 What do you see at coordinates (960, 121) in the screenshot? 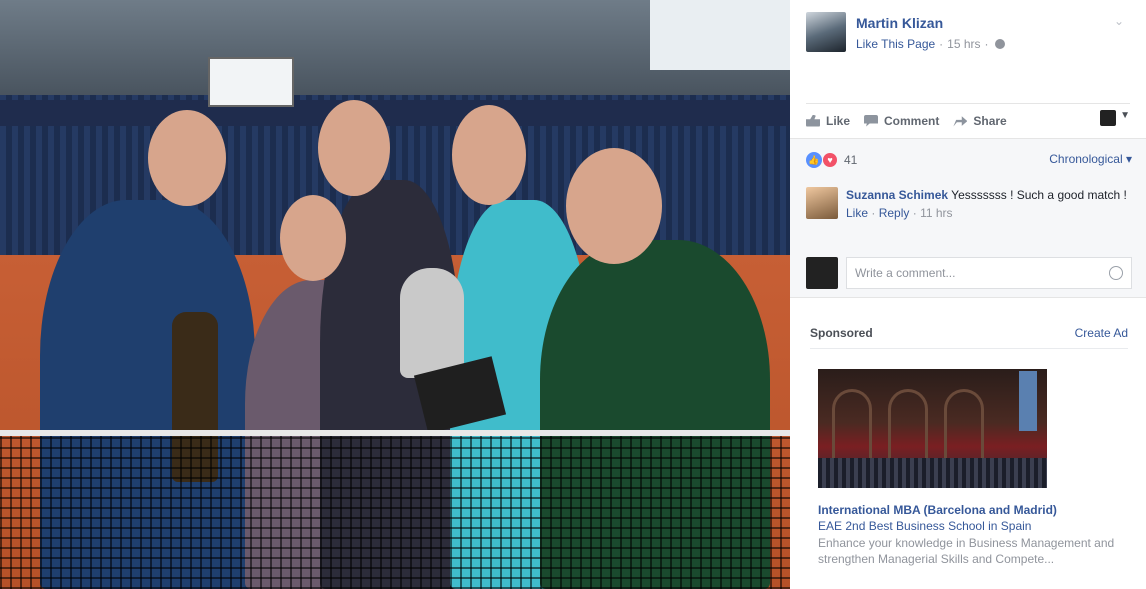
I see `share-icon` at bounding box center [960, 121].